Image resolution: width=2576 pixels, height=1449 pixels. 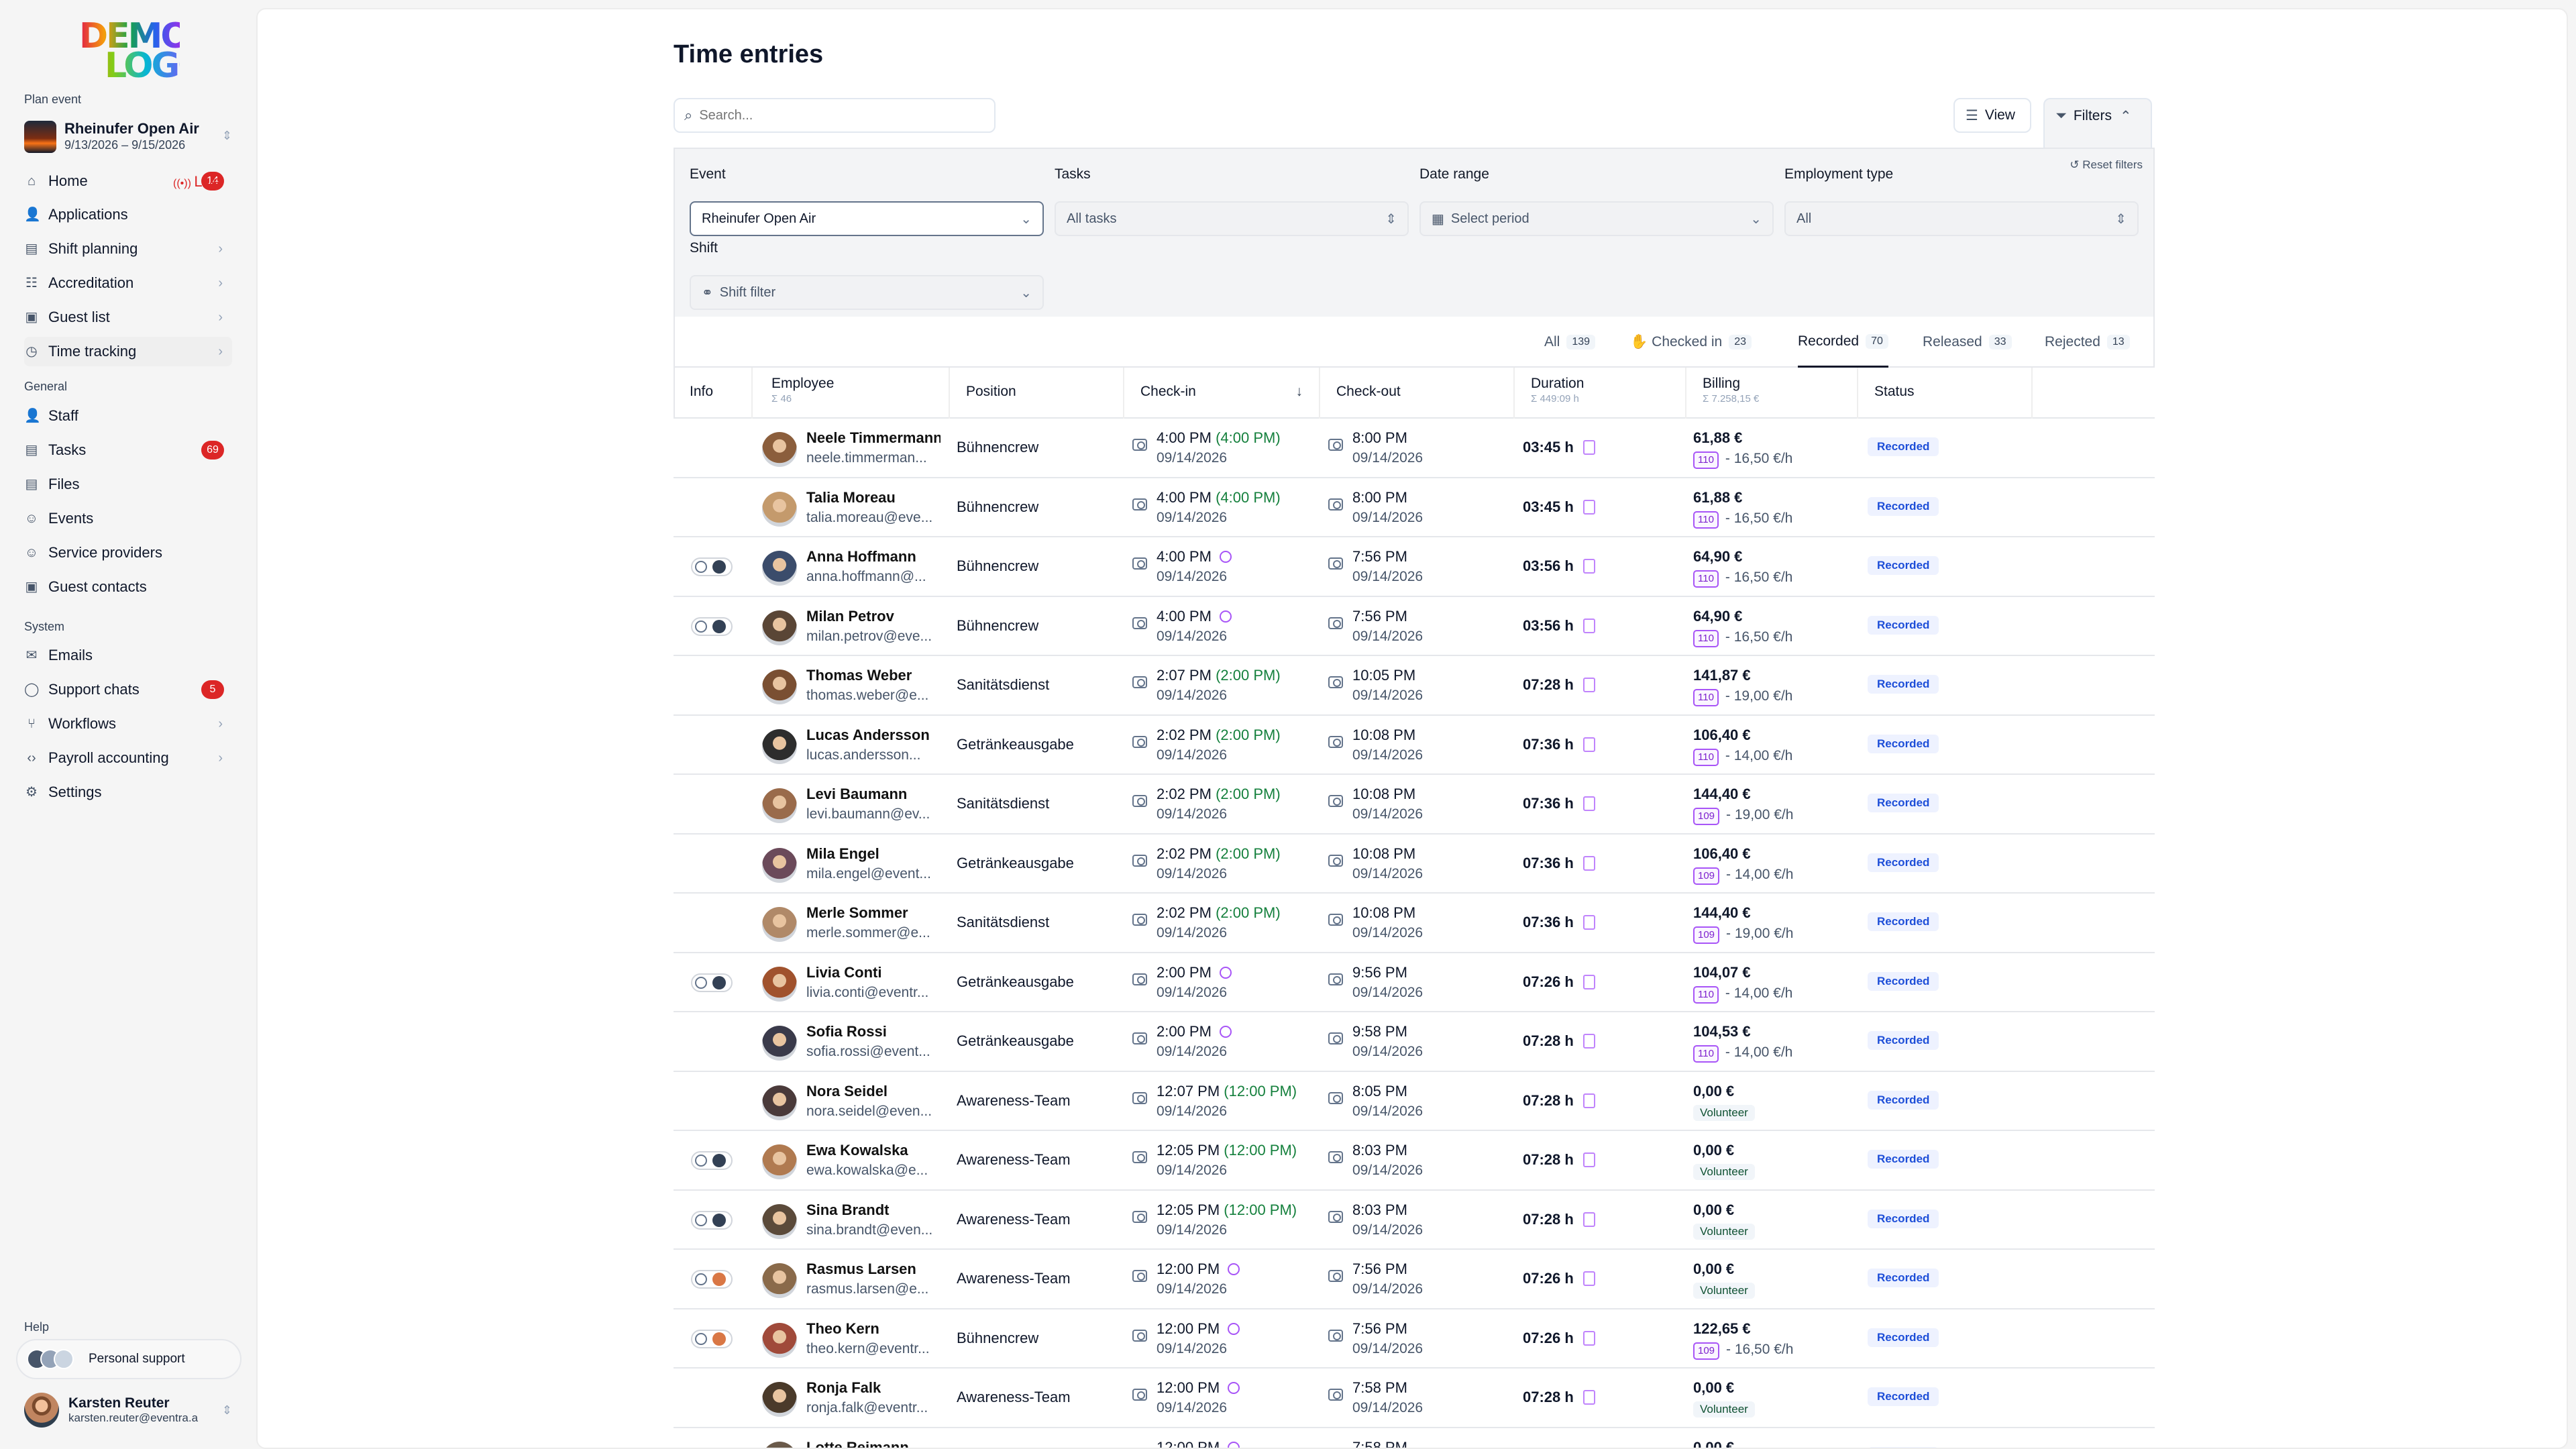 I want to click on sidebar-item-shift-planning: ▤ Shift planning ›, so click(x=128, y=249).